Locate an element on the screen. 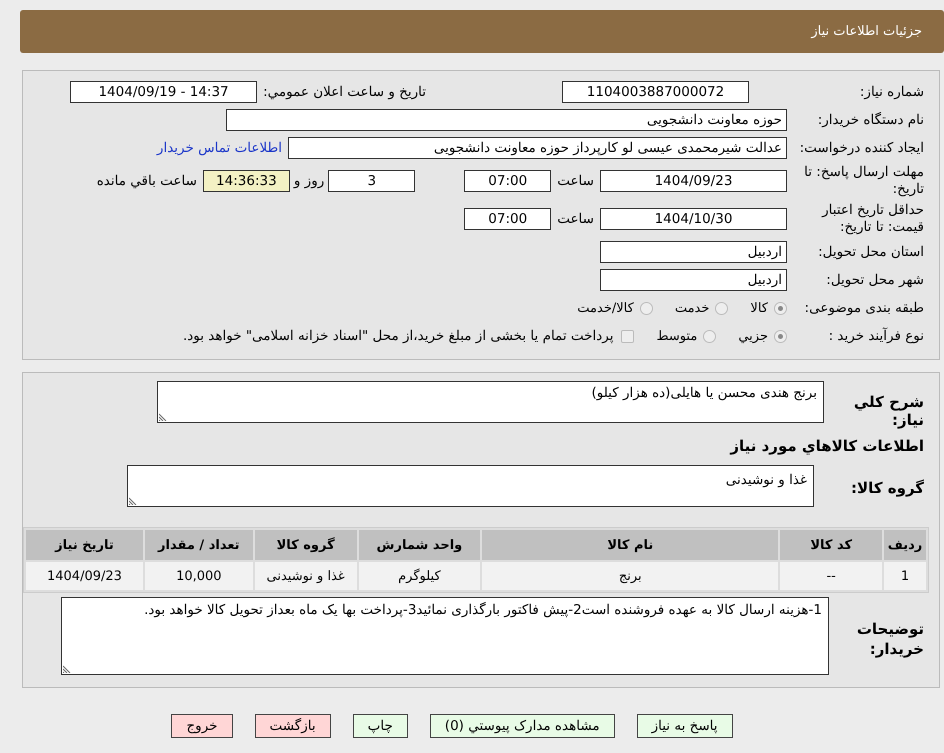  column-header: تعداد / مقدار is located at coordinates (198, 545).